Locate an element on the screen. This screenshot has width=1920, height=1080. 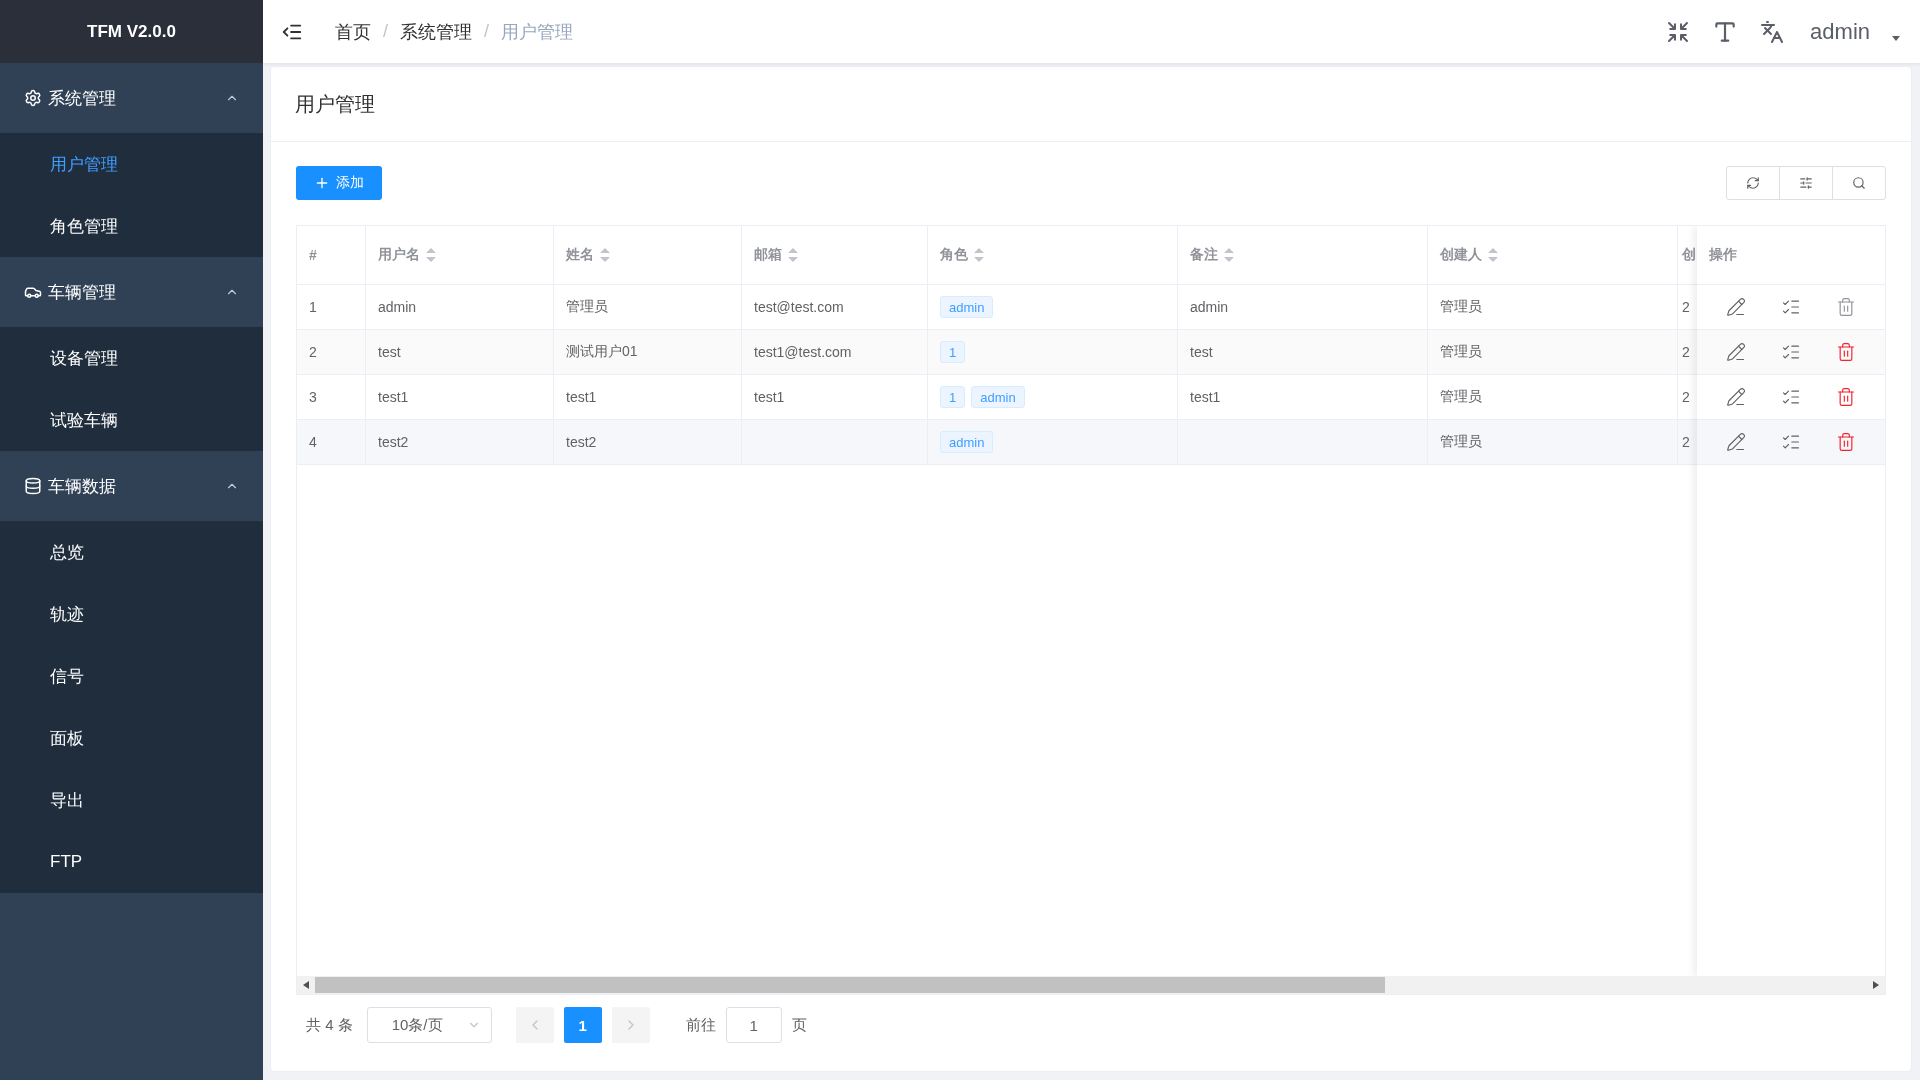
database-icon is located at coordinates (33, 486).